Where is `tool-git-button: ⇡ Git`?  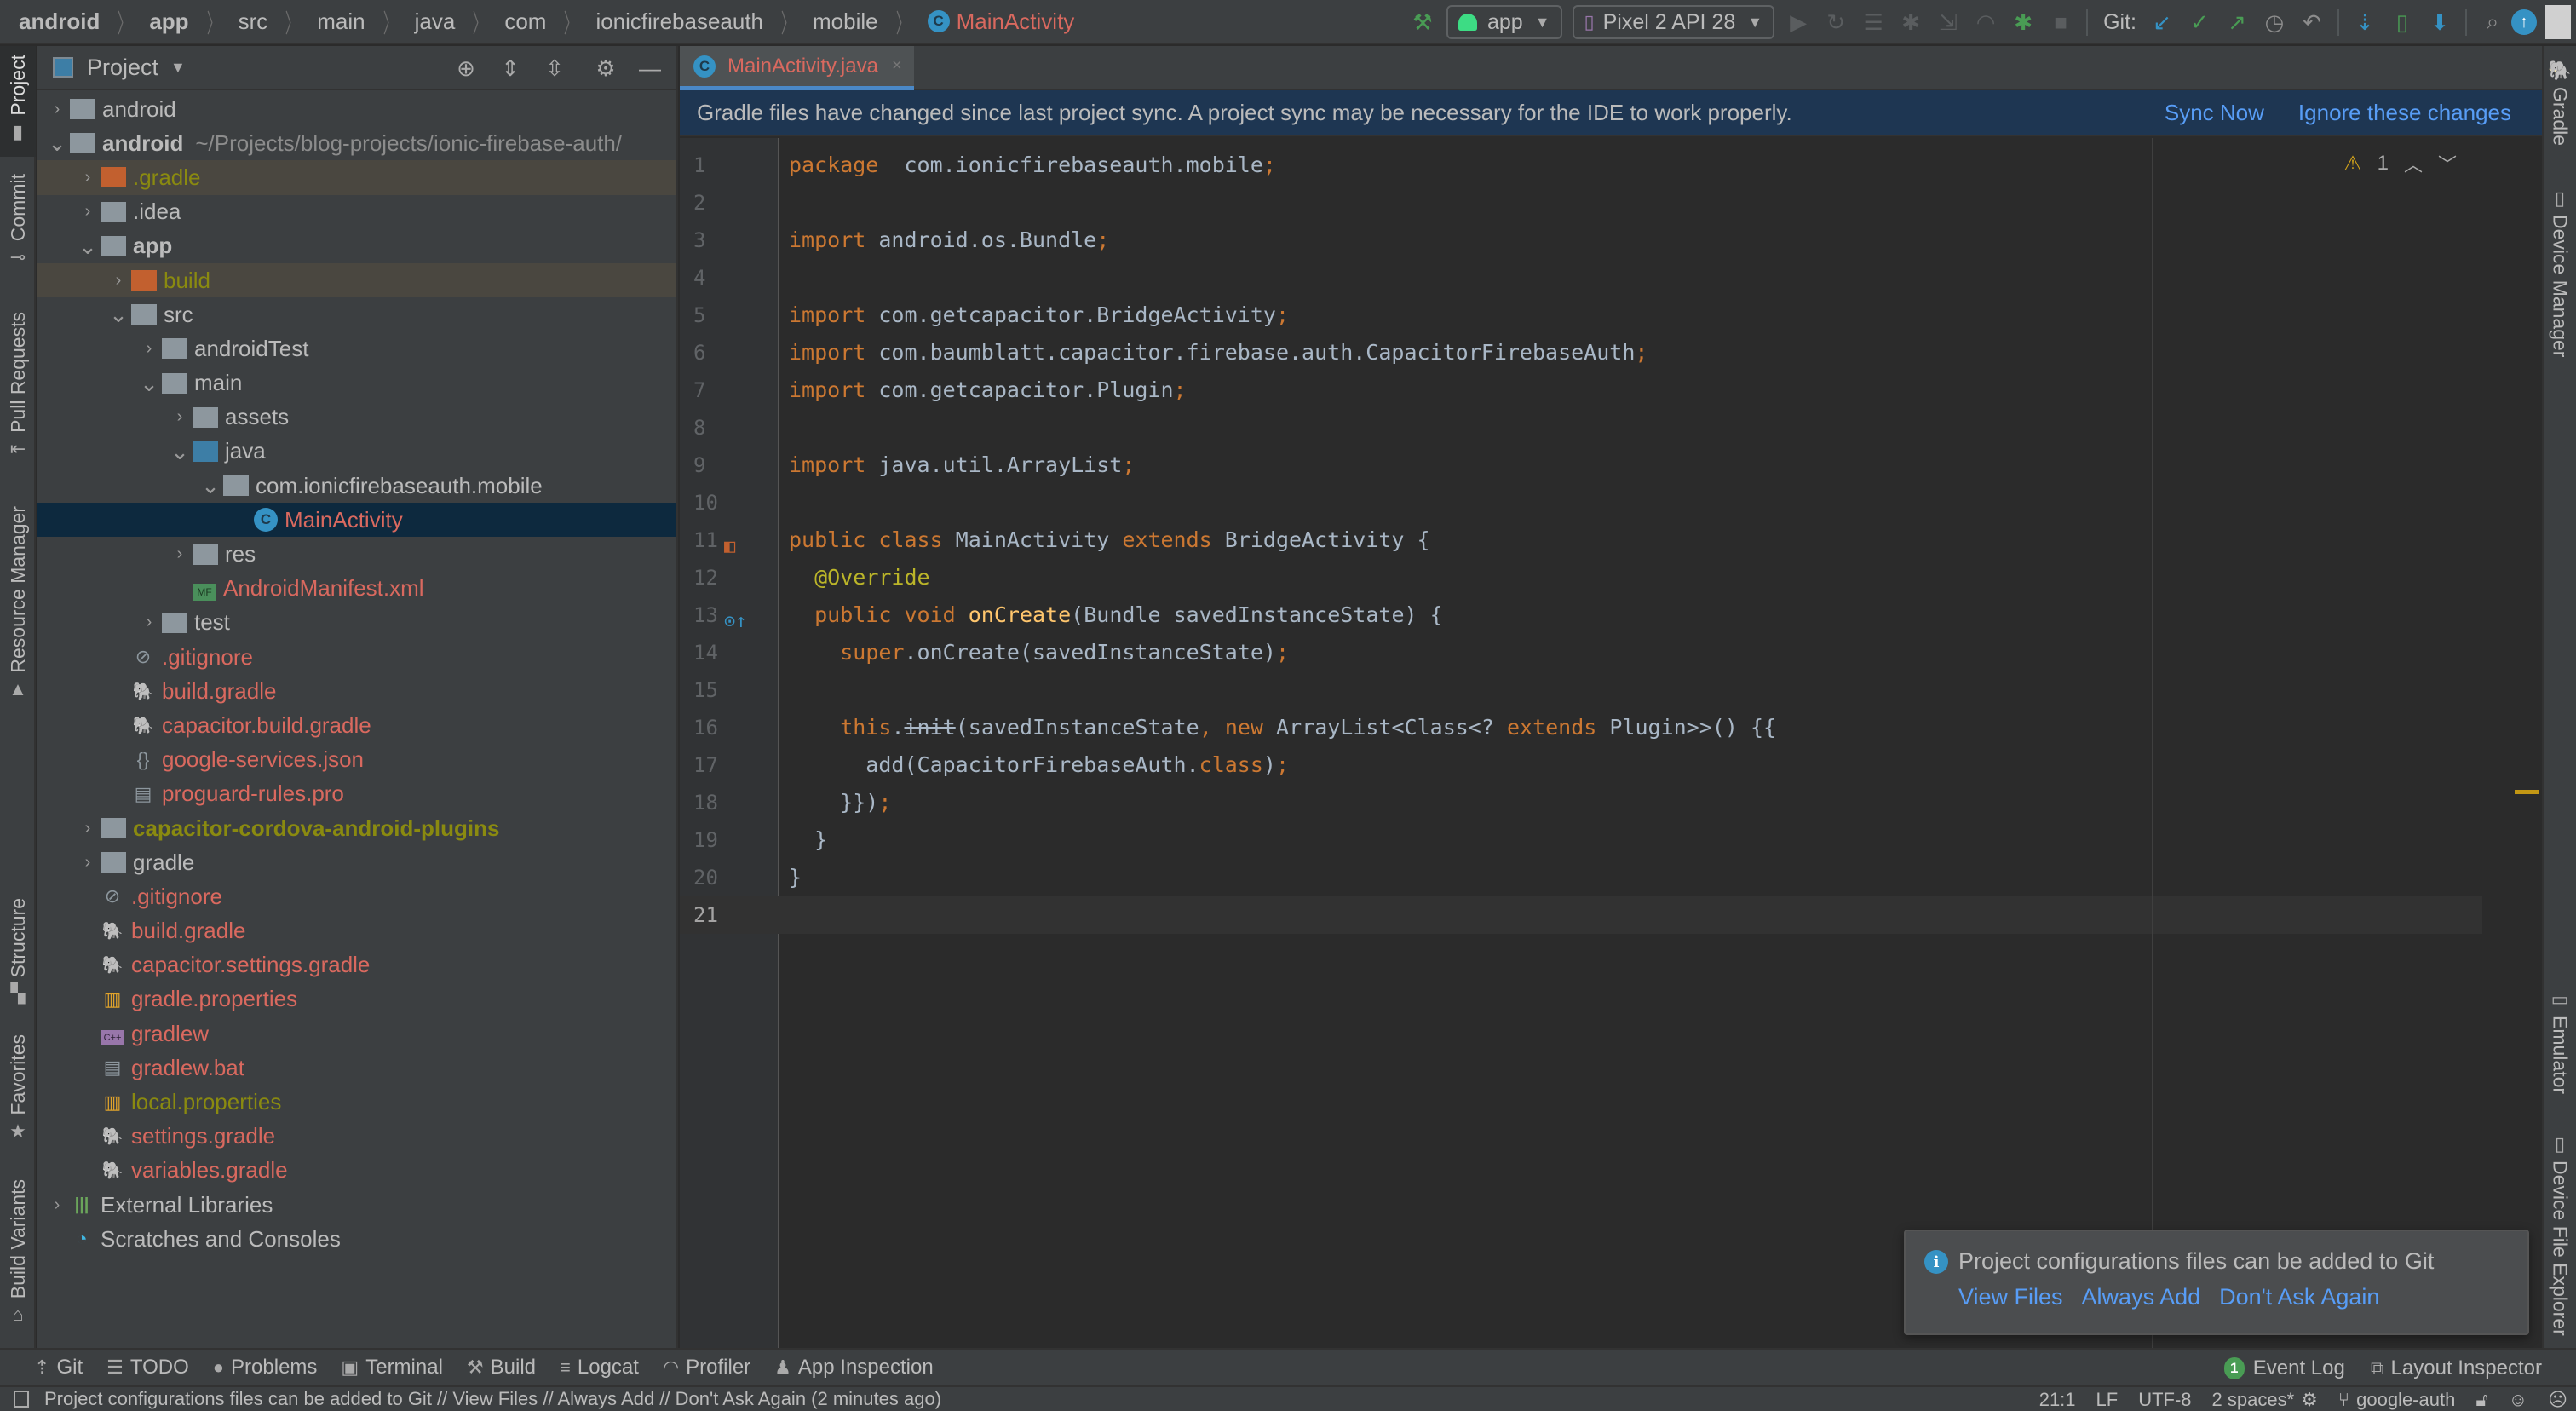 tool-git-button: ⇡ Git is located at coordinates (59, 1367).